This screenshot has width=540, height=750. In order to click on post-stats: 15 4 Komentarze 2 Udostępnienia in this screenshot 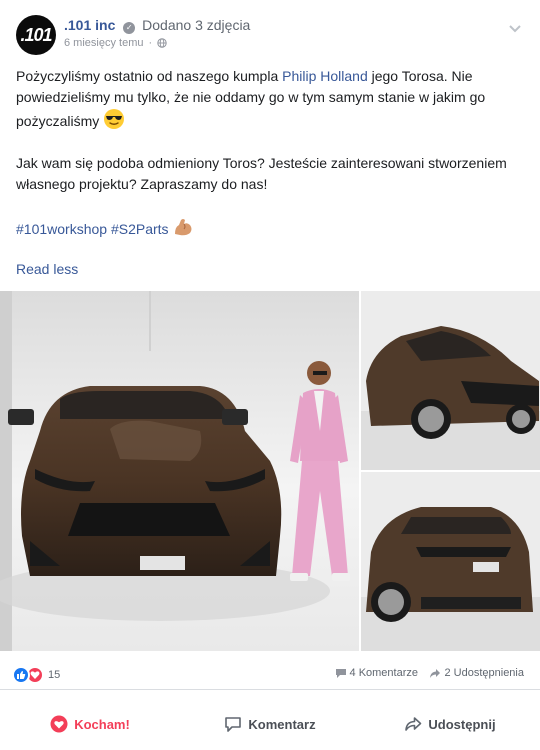, I will do `click(270, 675)`.